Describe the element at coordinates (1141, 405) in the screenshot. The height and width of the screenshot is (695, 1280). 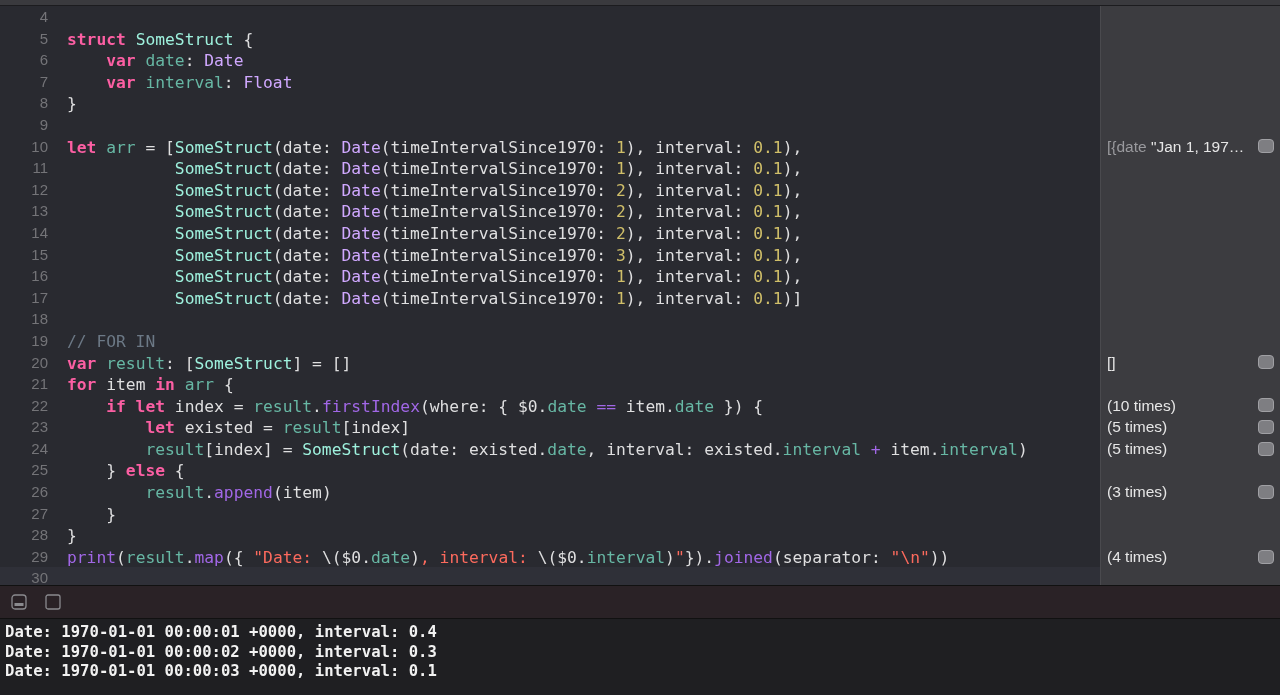
I see `result-text: (10 times)` at that location.